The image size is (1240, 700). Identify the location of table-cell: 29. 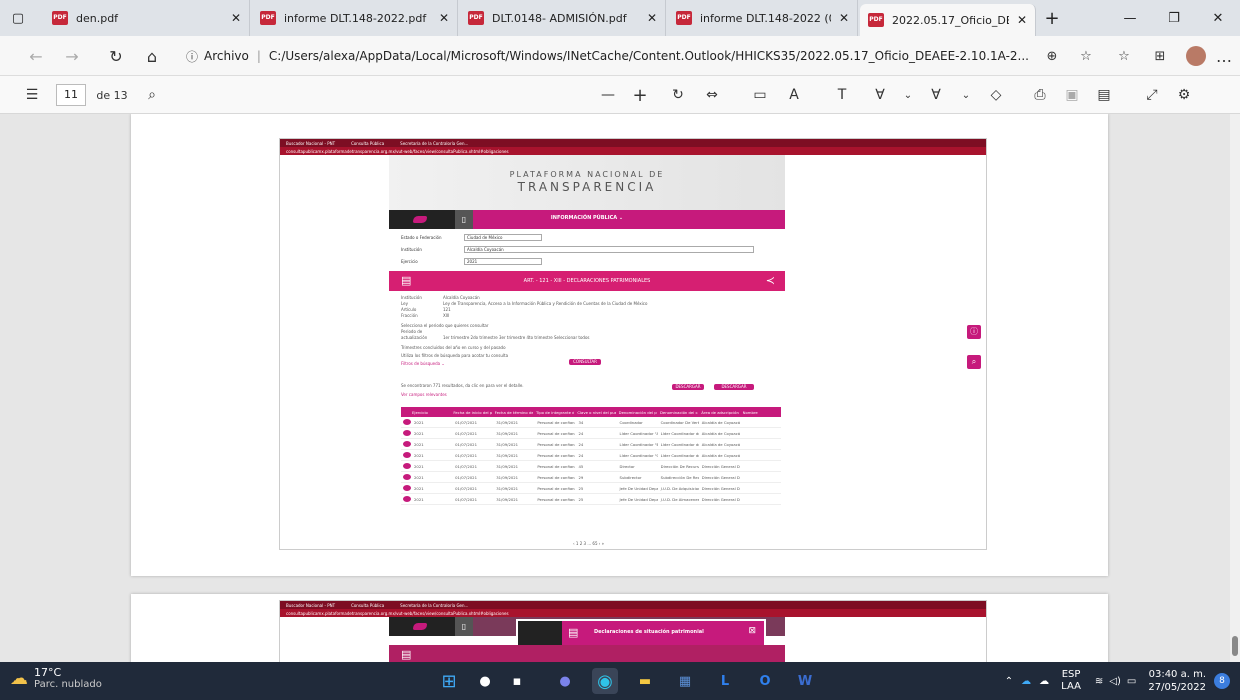
(581, 477).